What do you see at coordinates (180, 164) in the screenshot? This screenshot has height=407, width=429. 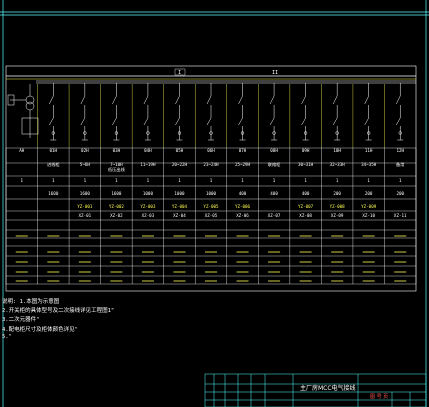 I see `cell-name: 20~22H` at bounding box center [180, 164].